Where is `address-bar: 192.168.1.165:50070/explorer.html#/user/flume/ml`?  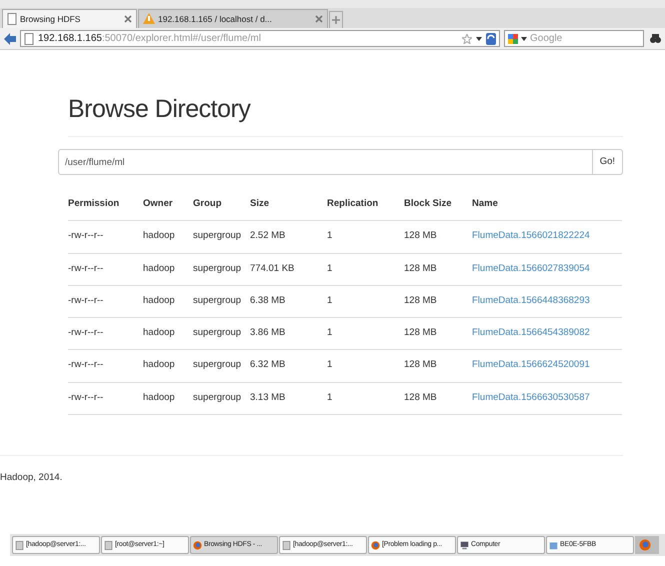 address-bar: 192.168.1.165:50070/explorer.html#/user/flume/ml is located at coordinates (260, 38).